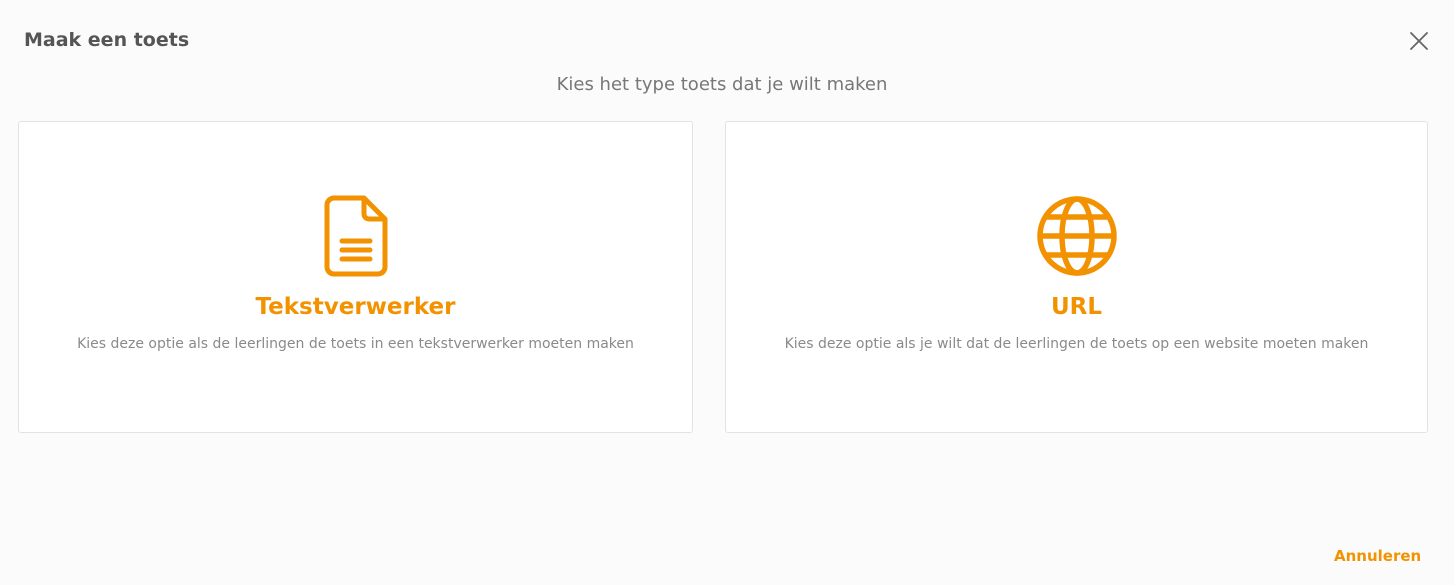 This screenshot has width=1454, height=585. Describe the element at coordinates (107, 40) in the screenshot. I see `dialog-title: Maak een toets` at that location.